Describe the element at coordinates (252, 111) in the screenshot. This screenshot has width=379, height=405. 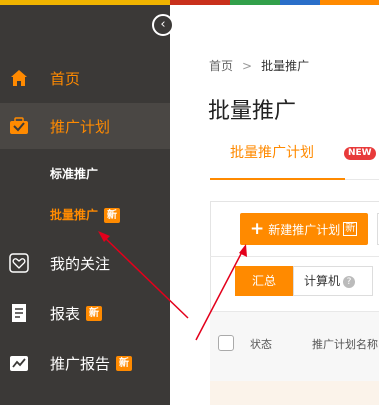
I see `page-title: 批量推广` at that location.